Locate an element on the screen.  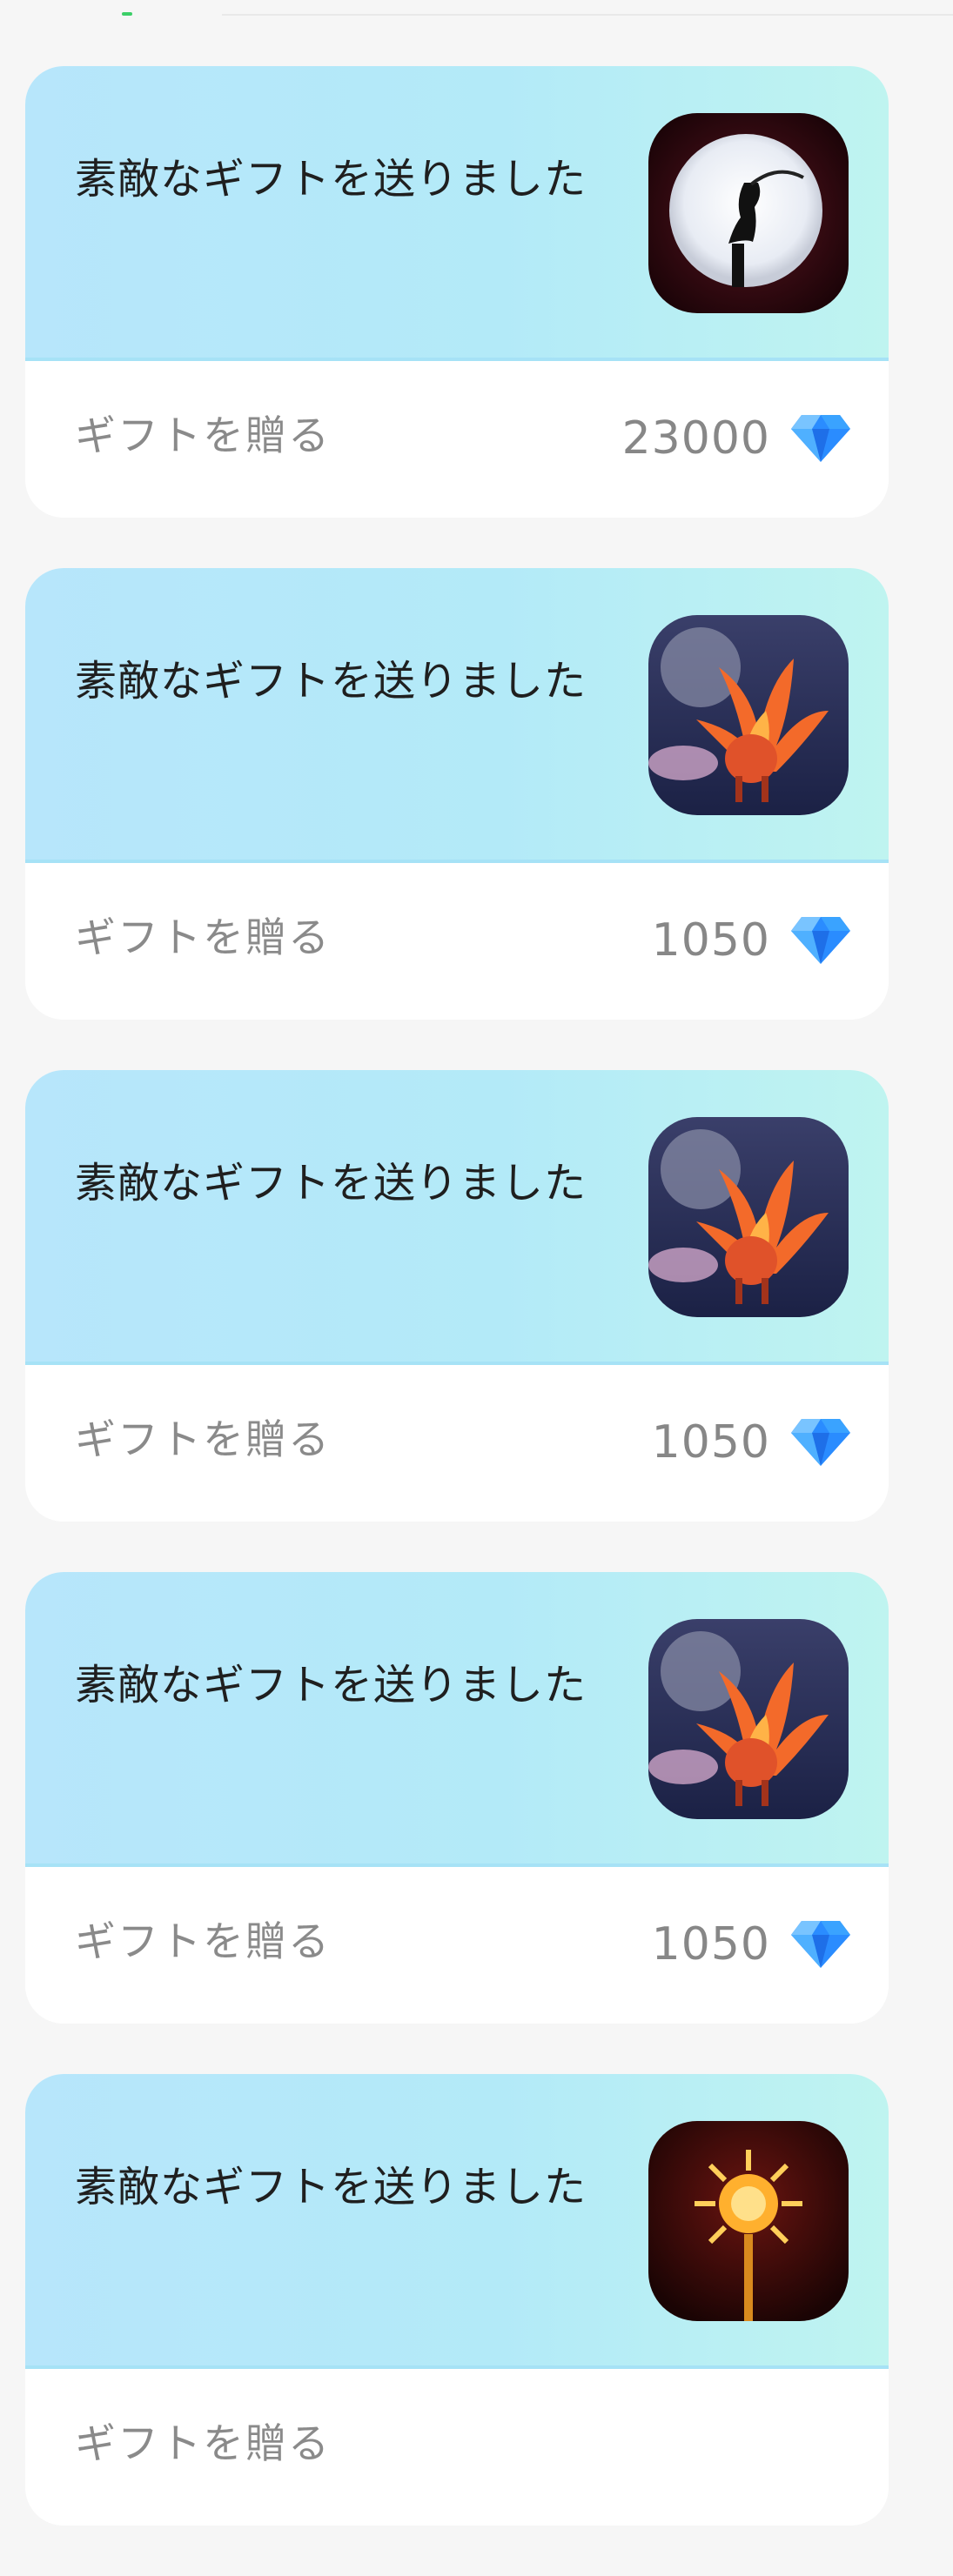
top-status-strip is located at coordinates (476, 8).